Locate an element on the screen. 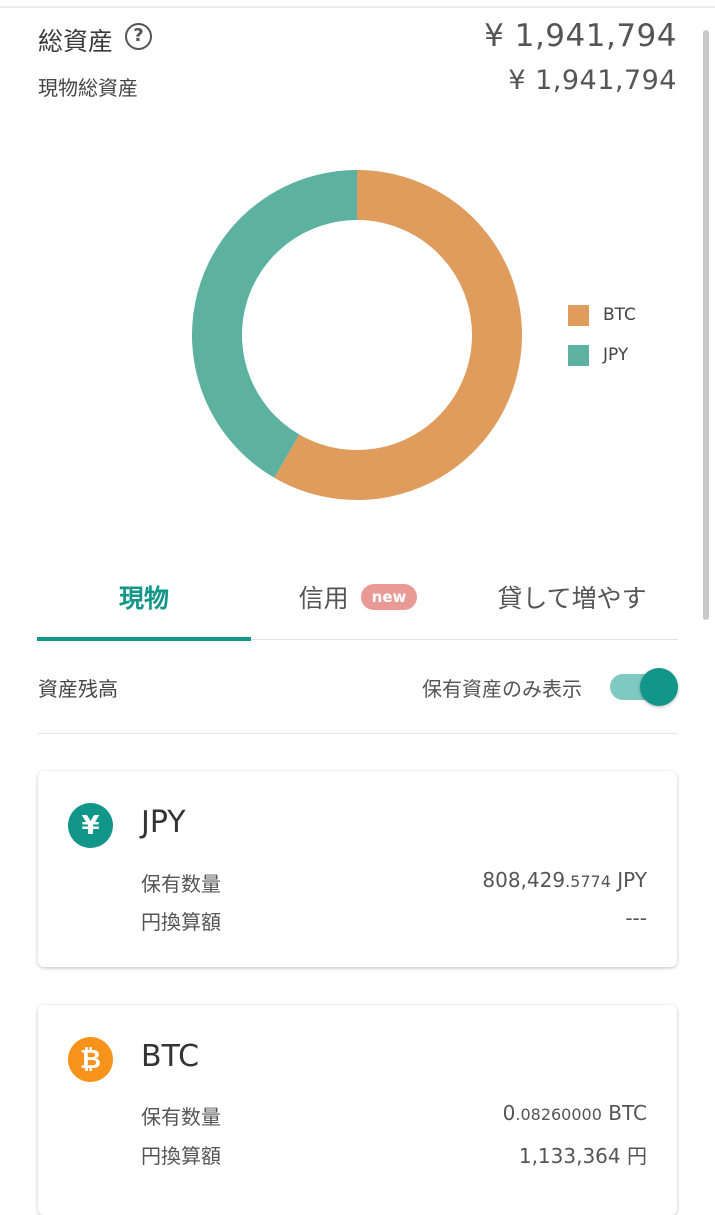 This screenshot has width=715, height=1215. legend-label: BTC is located at coordinates (619, 315).